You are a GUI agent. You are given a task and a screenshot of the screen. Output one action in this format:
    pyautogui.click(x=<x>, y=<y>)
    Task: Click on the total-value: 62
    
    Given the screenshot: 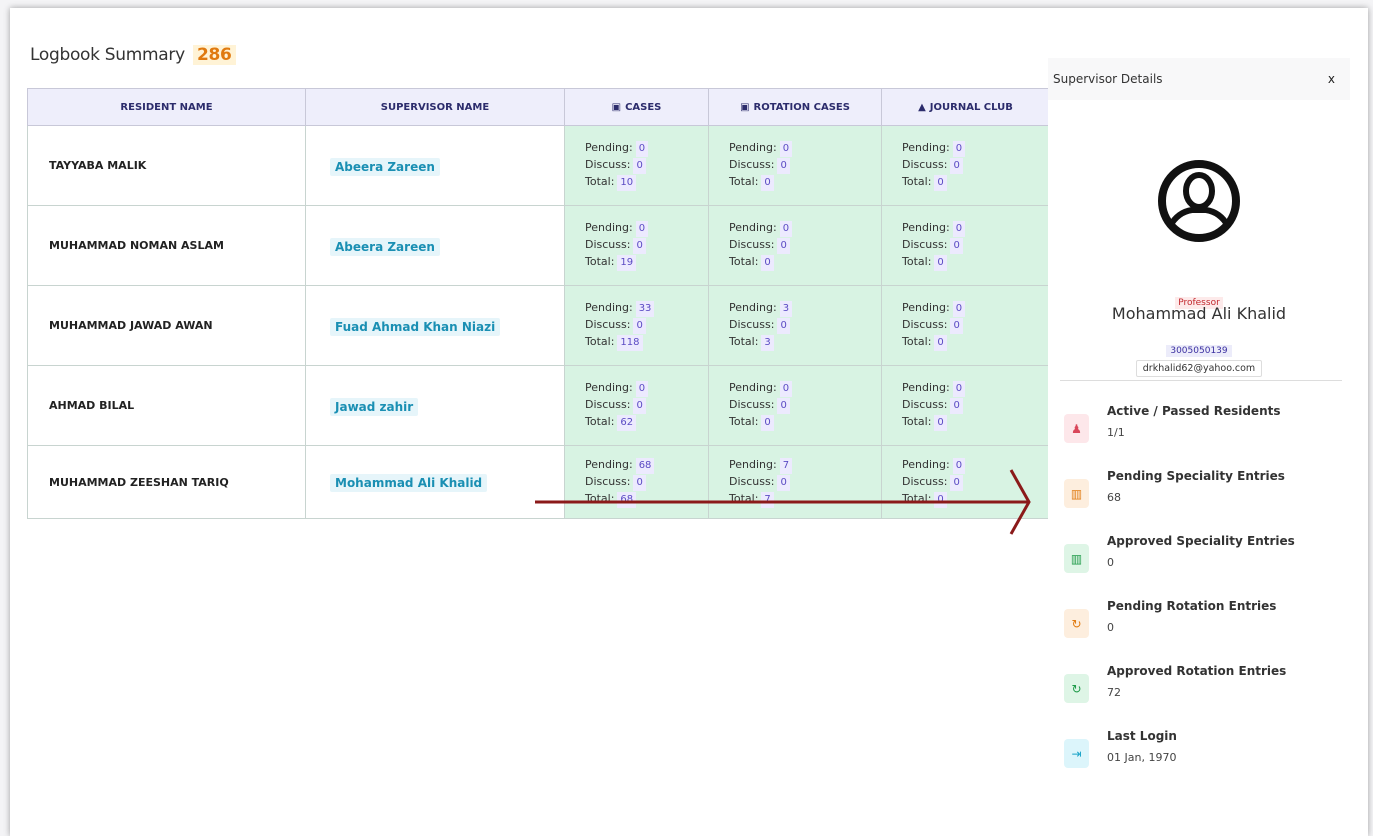 What is the action you would take?
    pyautogui.click(x=627, y=423)
    